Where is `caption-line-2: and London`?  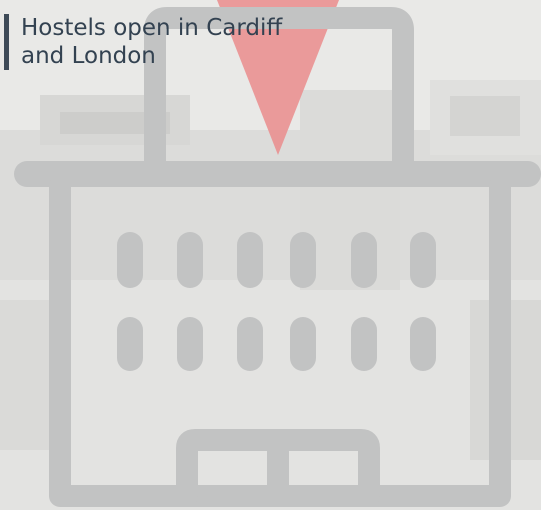
caption-line-2: and London is located at coordinates (88, 56).